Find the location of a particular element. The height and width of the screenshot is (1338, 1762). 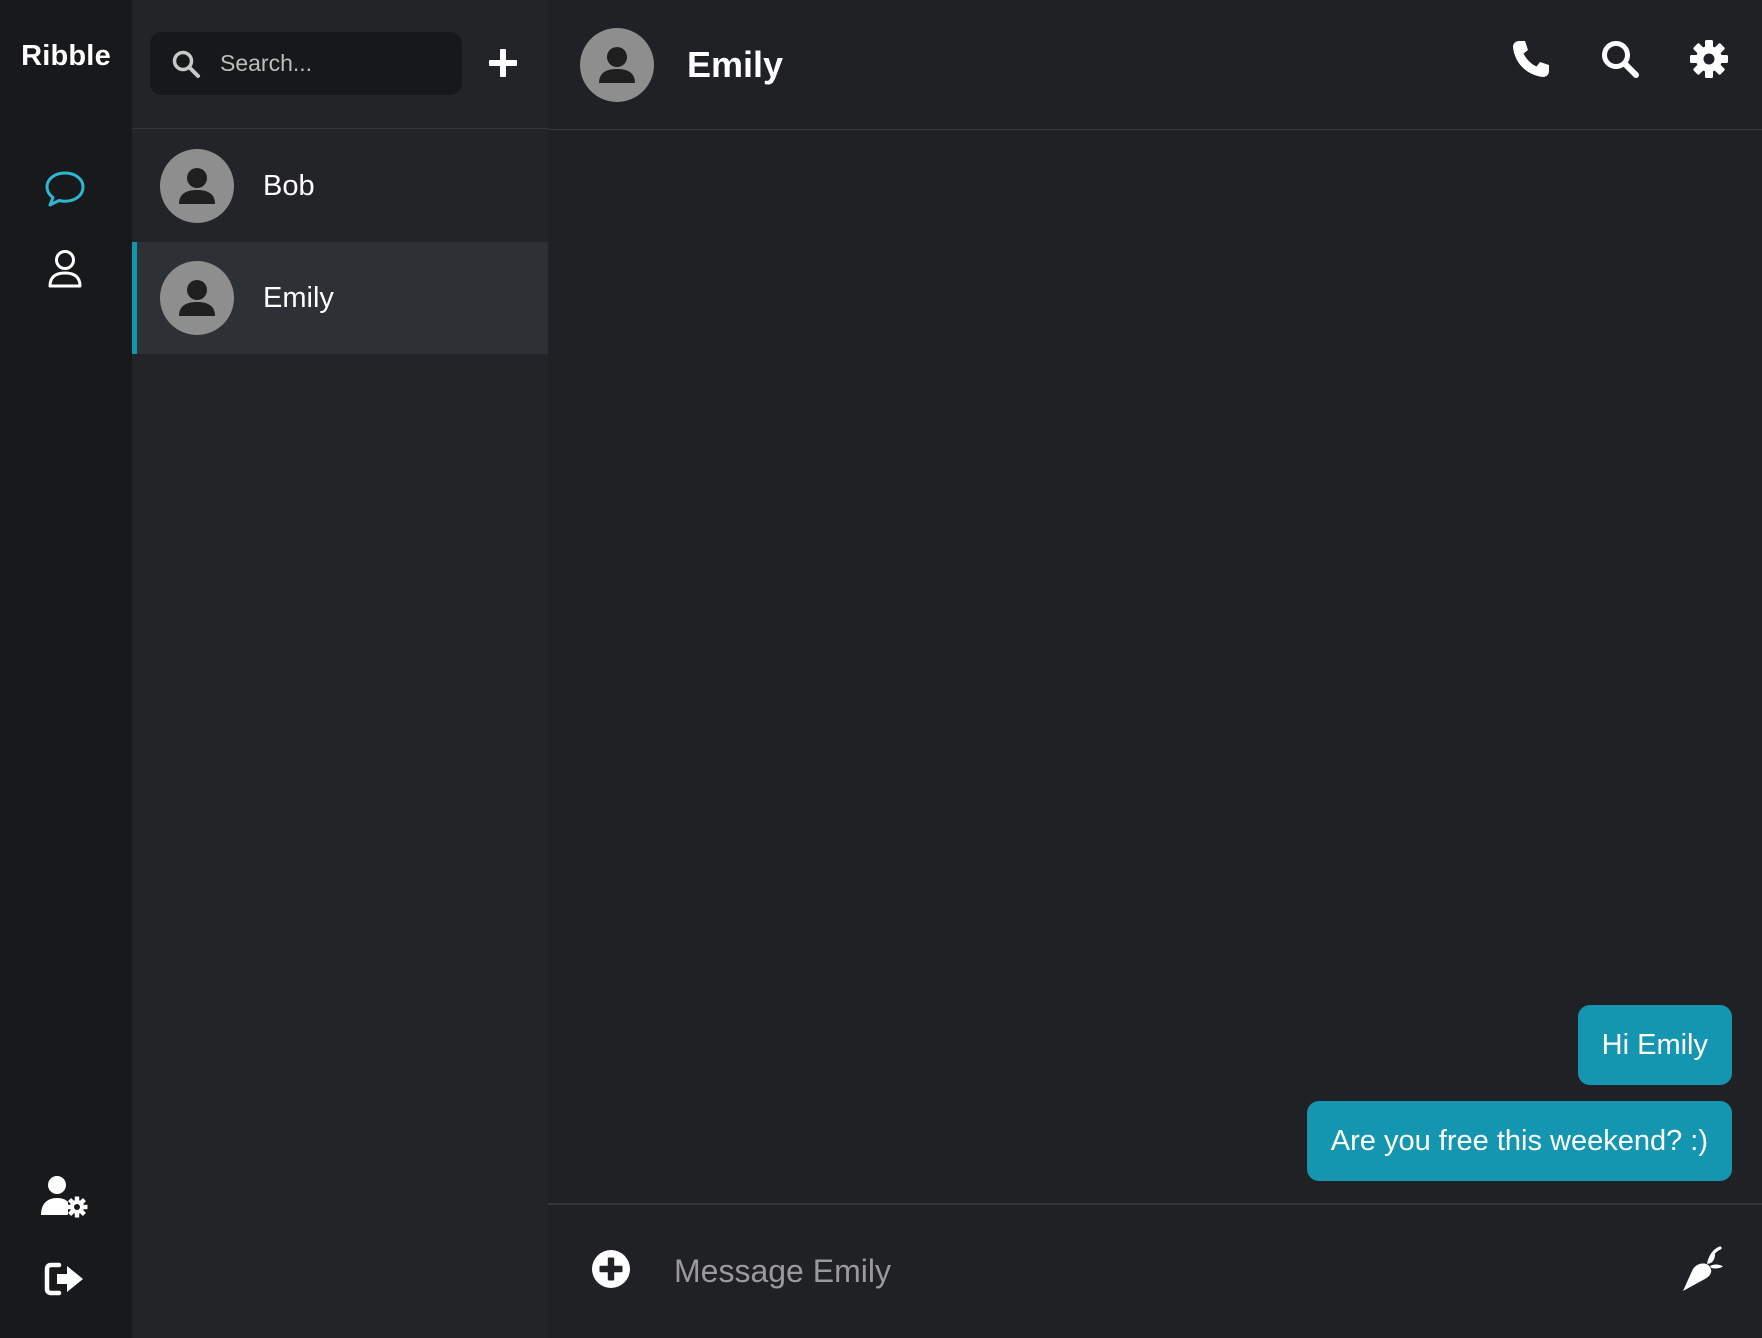

conversation-list-header is located at coordinates (340, 64).